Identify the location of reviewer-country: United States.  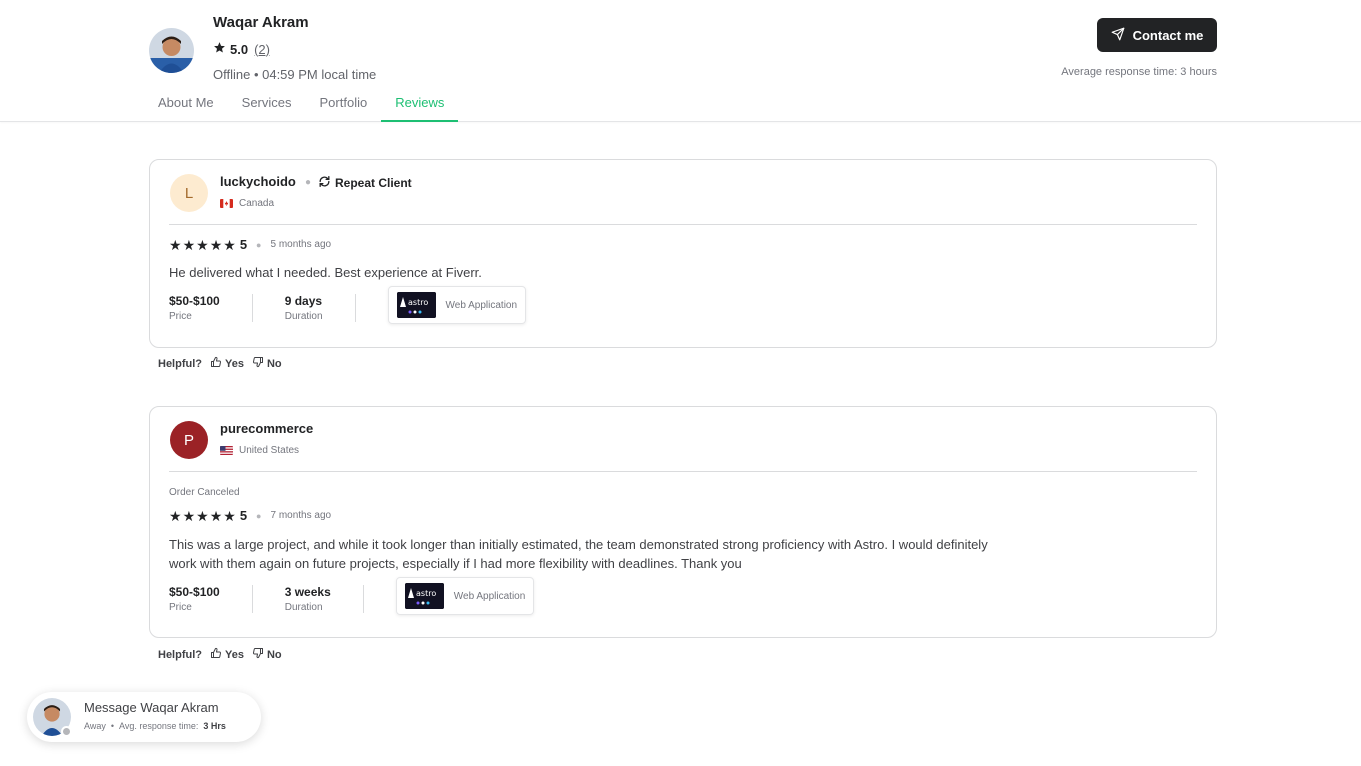
(259, 450).